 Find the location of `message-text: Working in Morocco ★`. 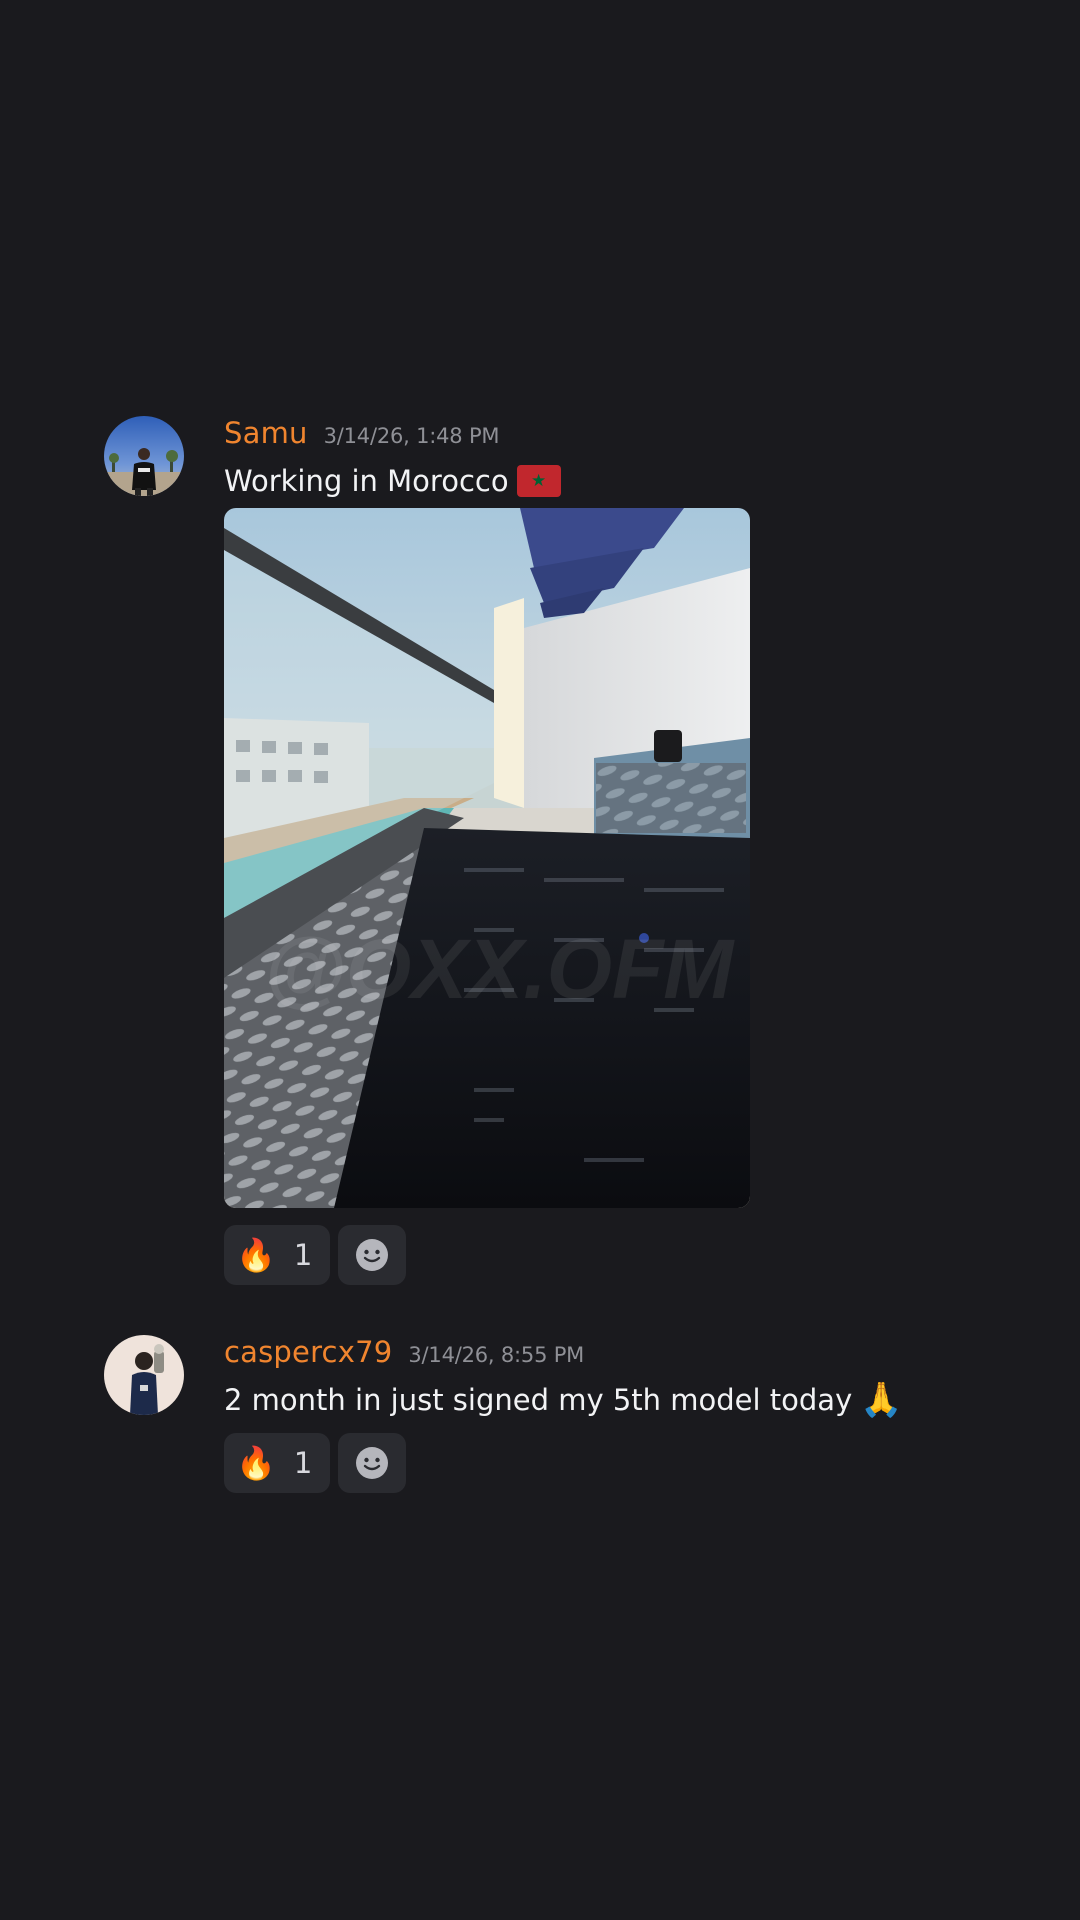

message-text: Working in Morocco ★ is located at coordinates (632, 481).